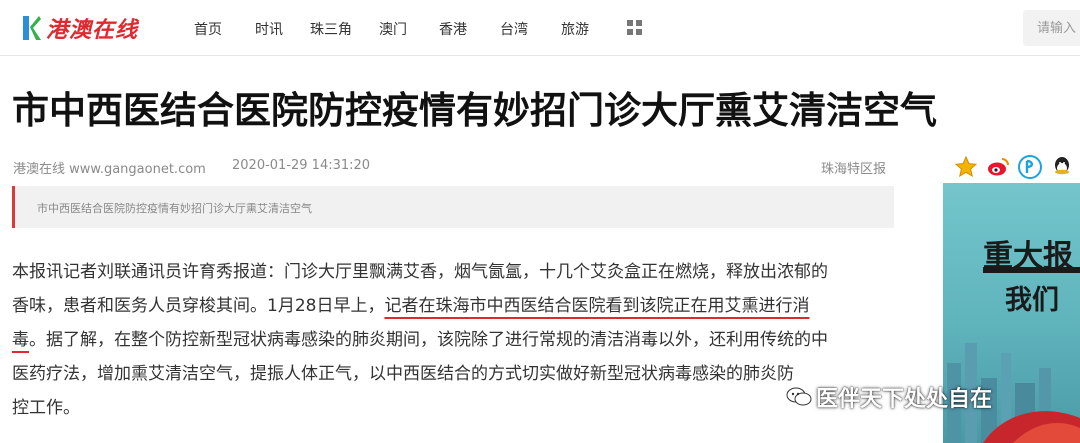  Describe the element at coordinates (331, 29) in the screenshot. I see `nav-item-prd: 珠三角` at that location.